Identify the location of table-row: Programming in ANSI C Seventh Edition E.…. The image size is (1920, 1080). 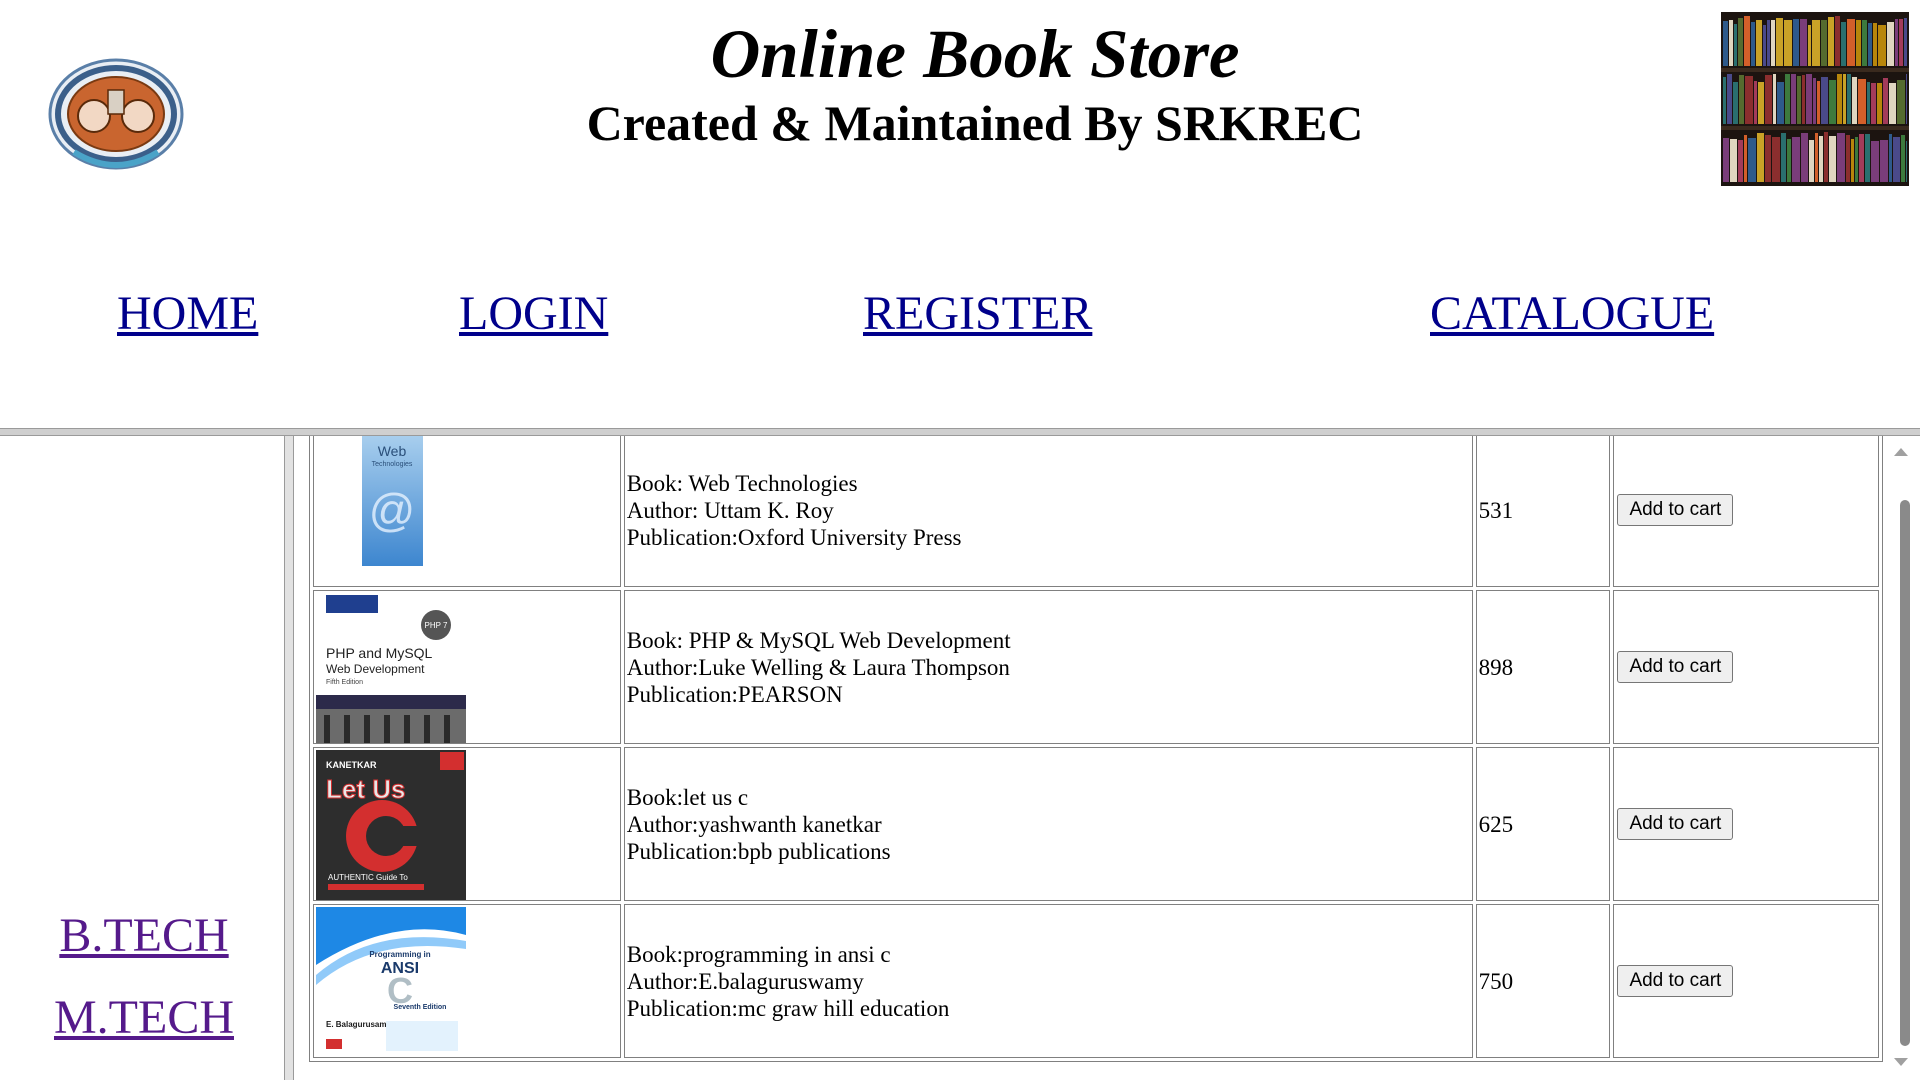
(1096, 981).